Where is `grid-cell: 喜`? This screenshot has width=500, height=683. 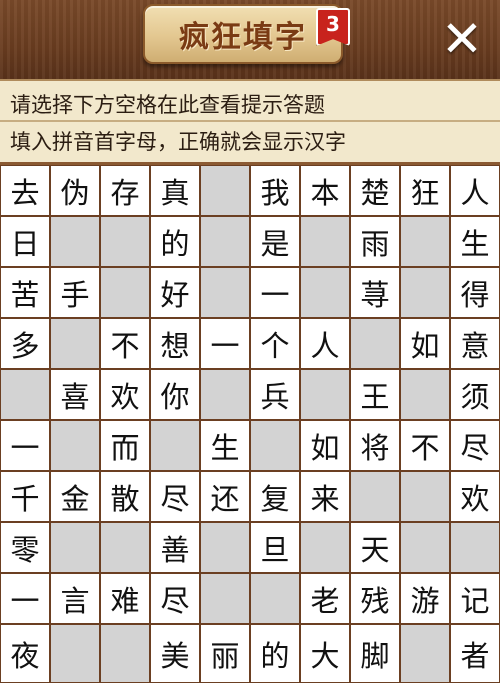
grid-cell: 喜 is located at coordinates (75, 394).